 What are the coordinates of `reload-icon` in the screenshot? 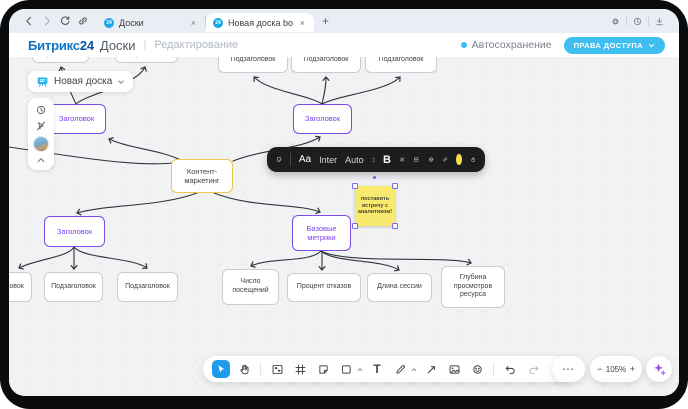 It's located at (65, 21).